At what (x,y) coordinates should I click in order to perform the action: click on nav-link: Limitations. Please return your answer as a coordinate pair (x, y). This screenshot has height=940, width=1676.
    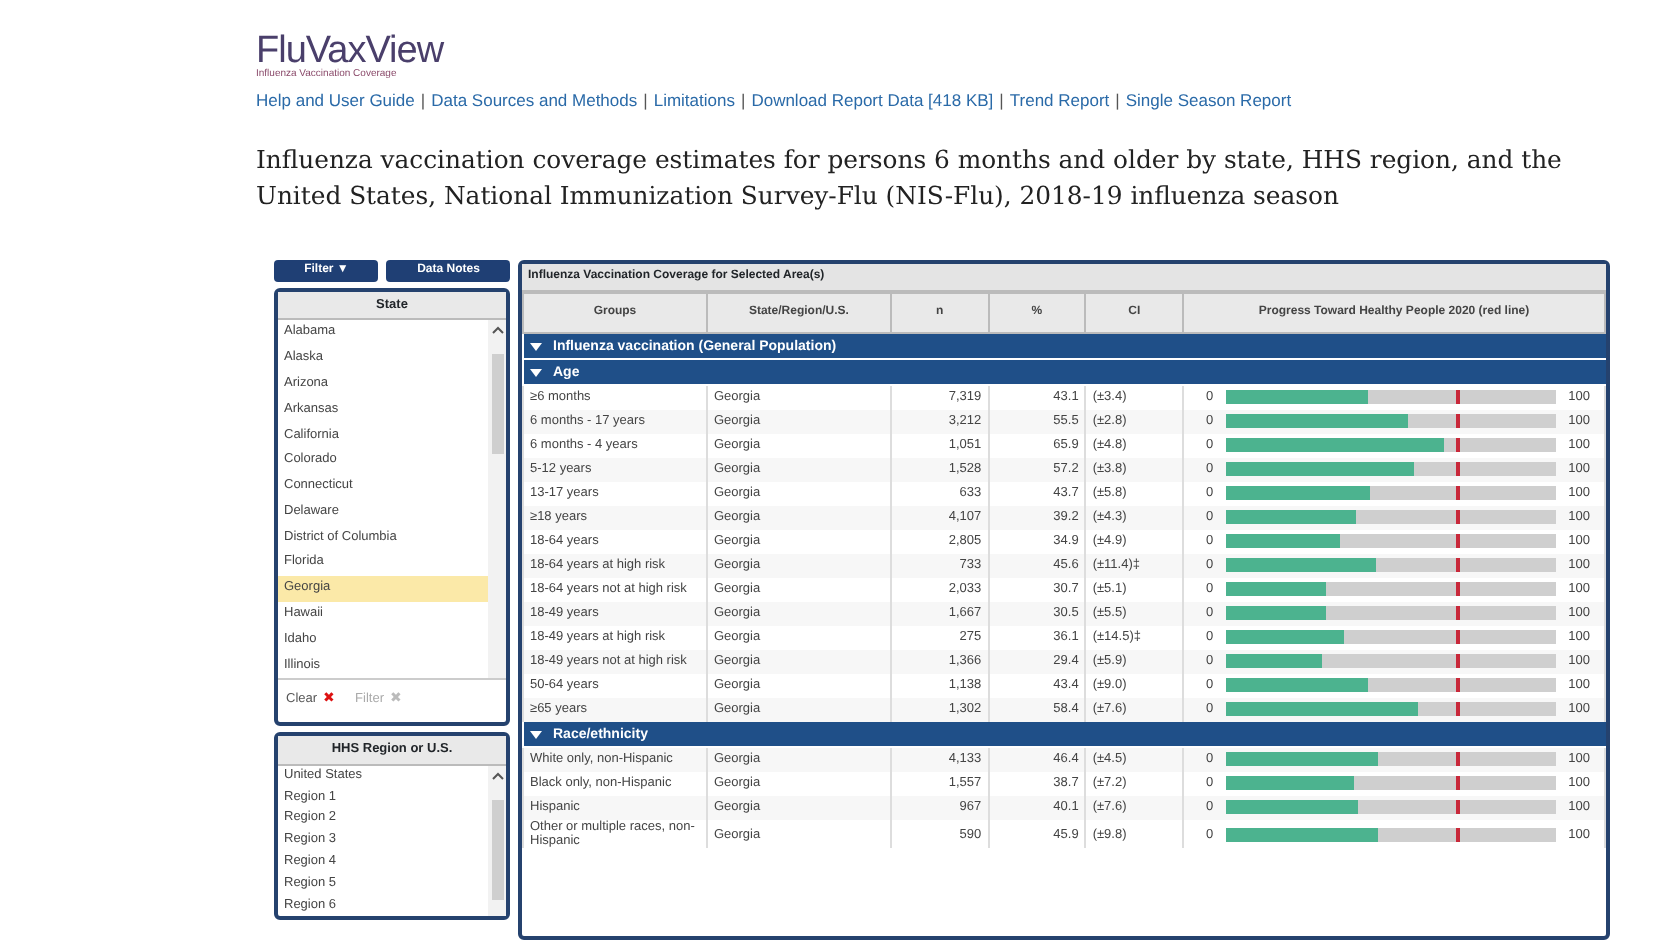
    Looking at the image, I should click on (694, 100).